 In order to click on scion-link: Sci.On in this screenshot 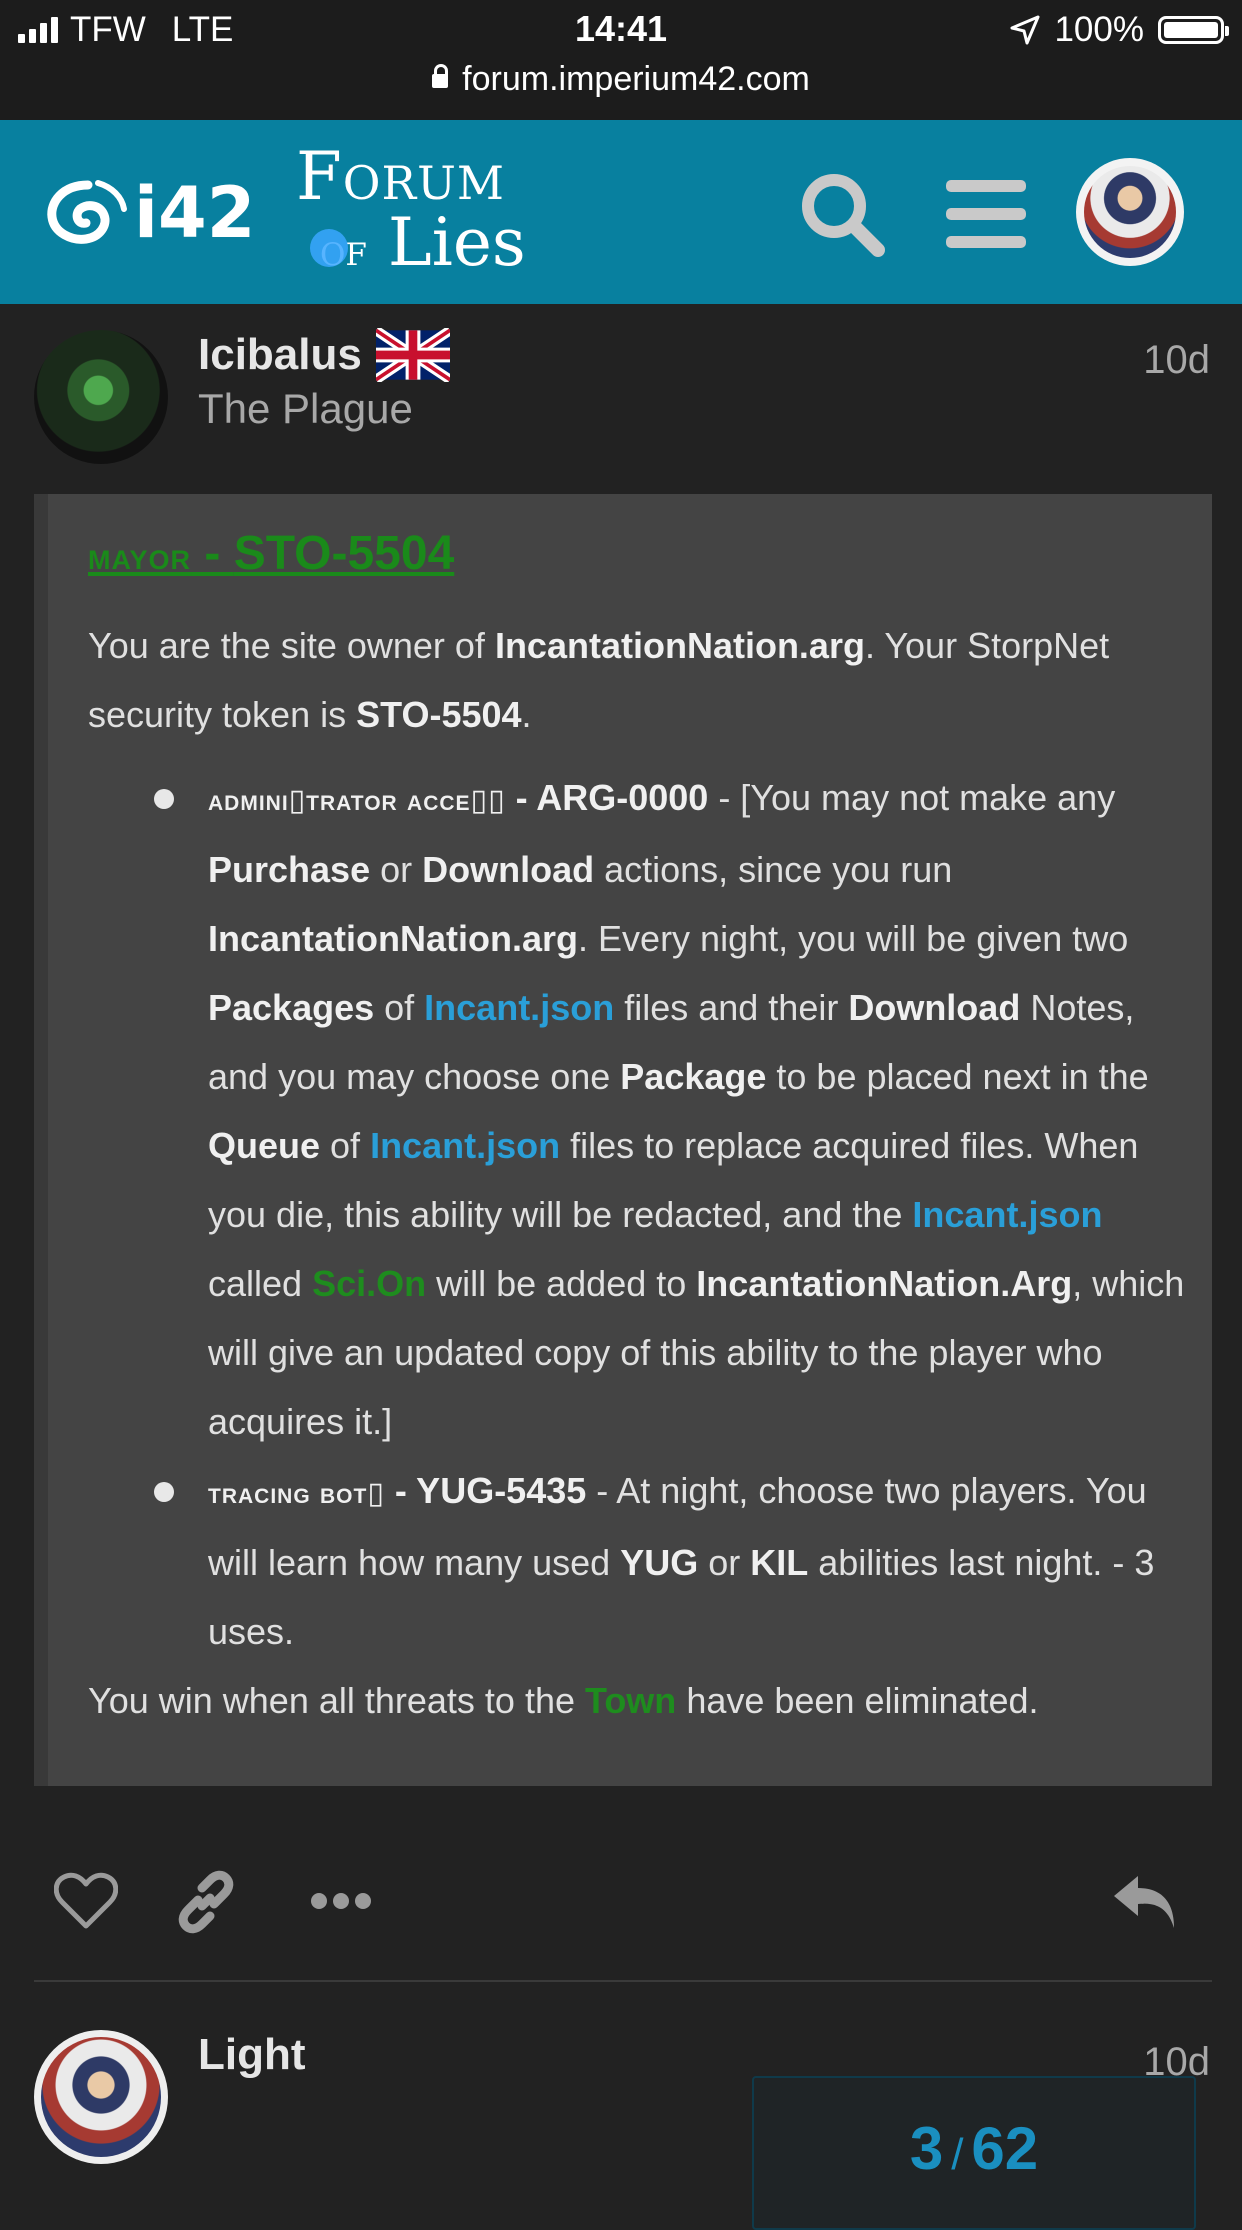, I will do `click(369, 1283)`.